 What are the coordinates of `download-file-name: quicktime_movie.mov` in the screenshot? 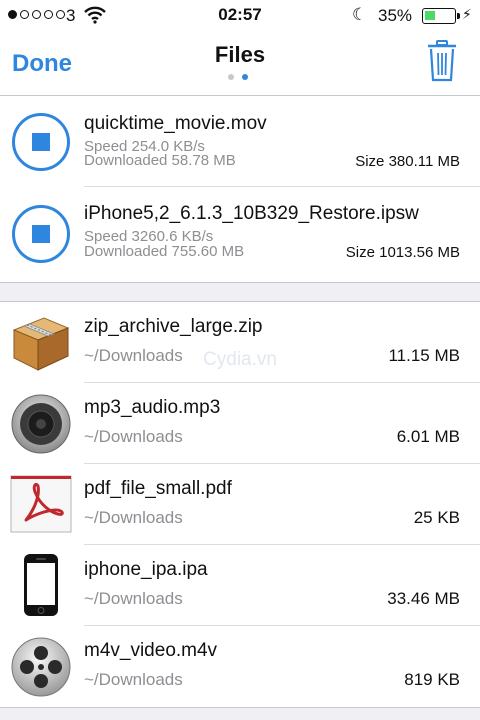 It's located at (175, 123).